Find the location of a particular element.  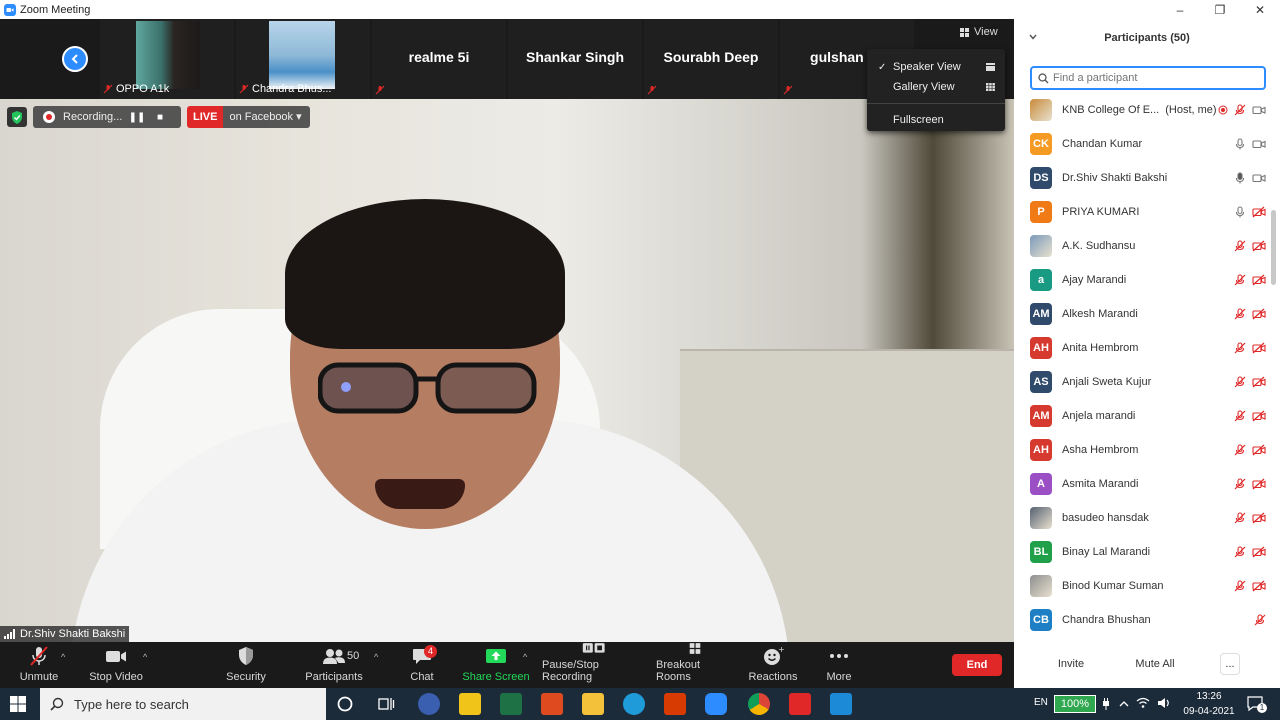

livestream-indicator: LIVE on Facebook ▾ is located at coordinates (248, 117).